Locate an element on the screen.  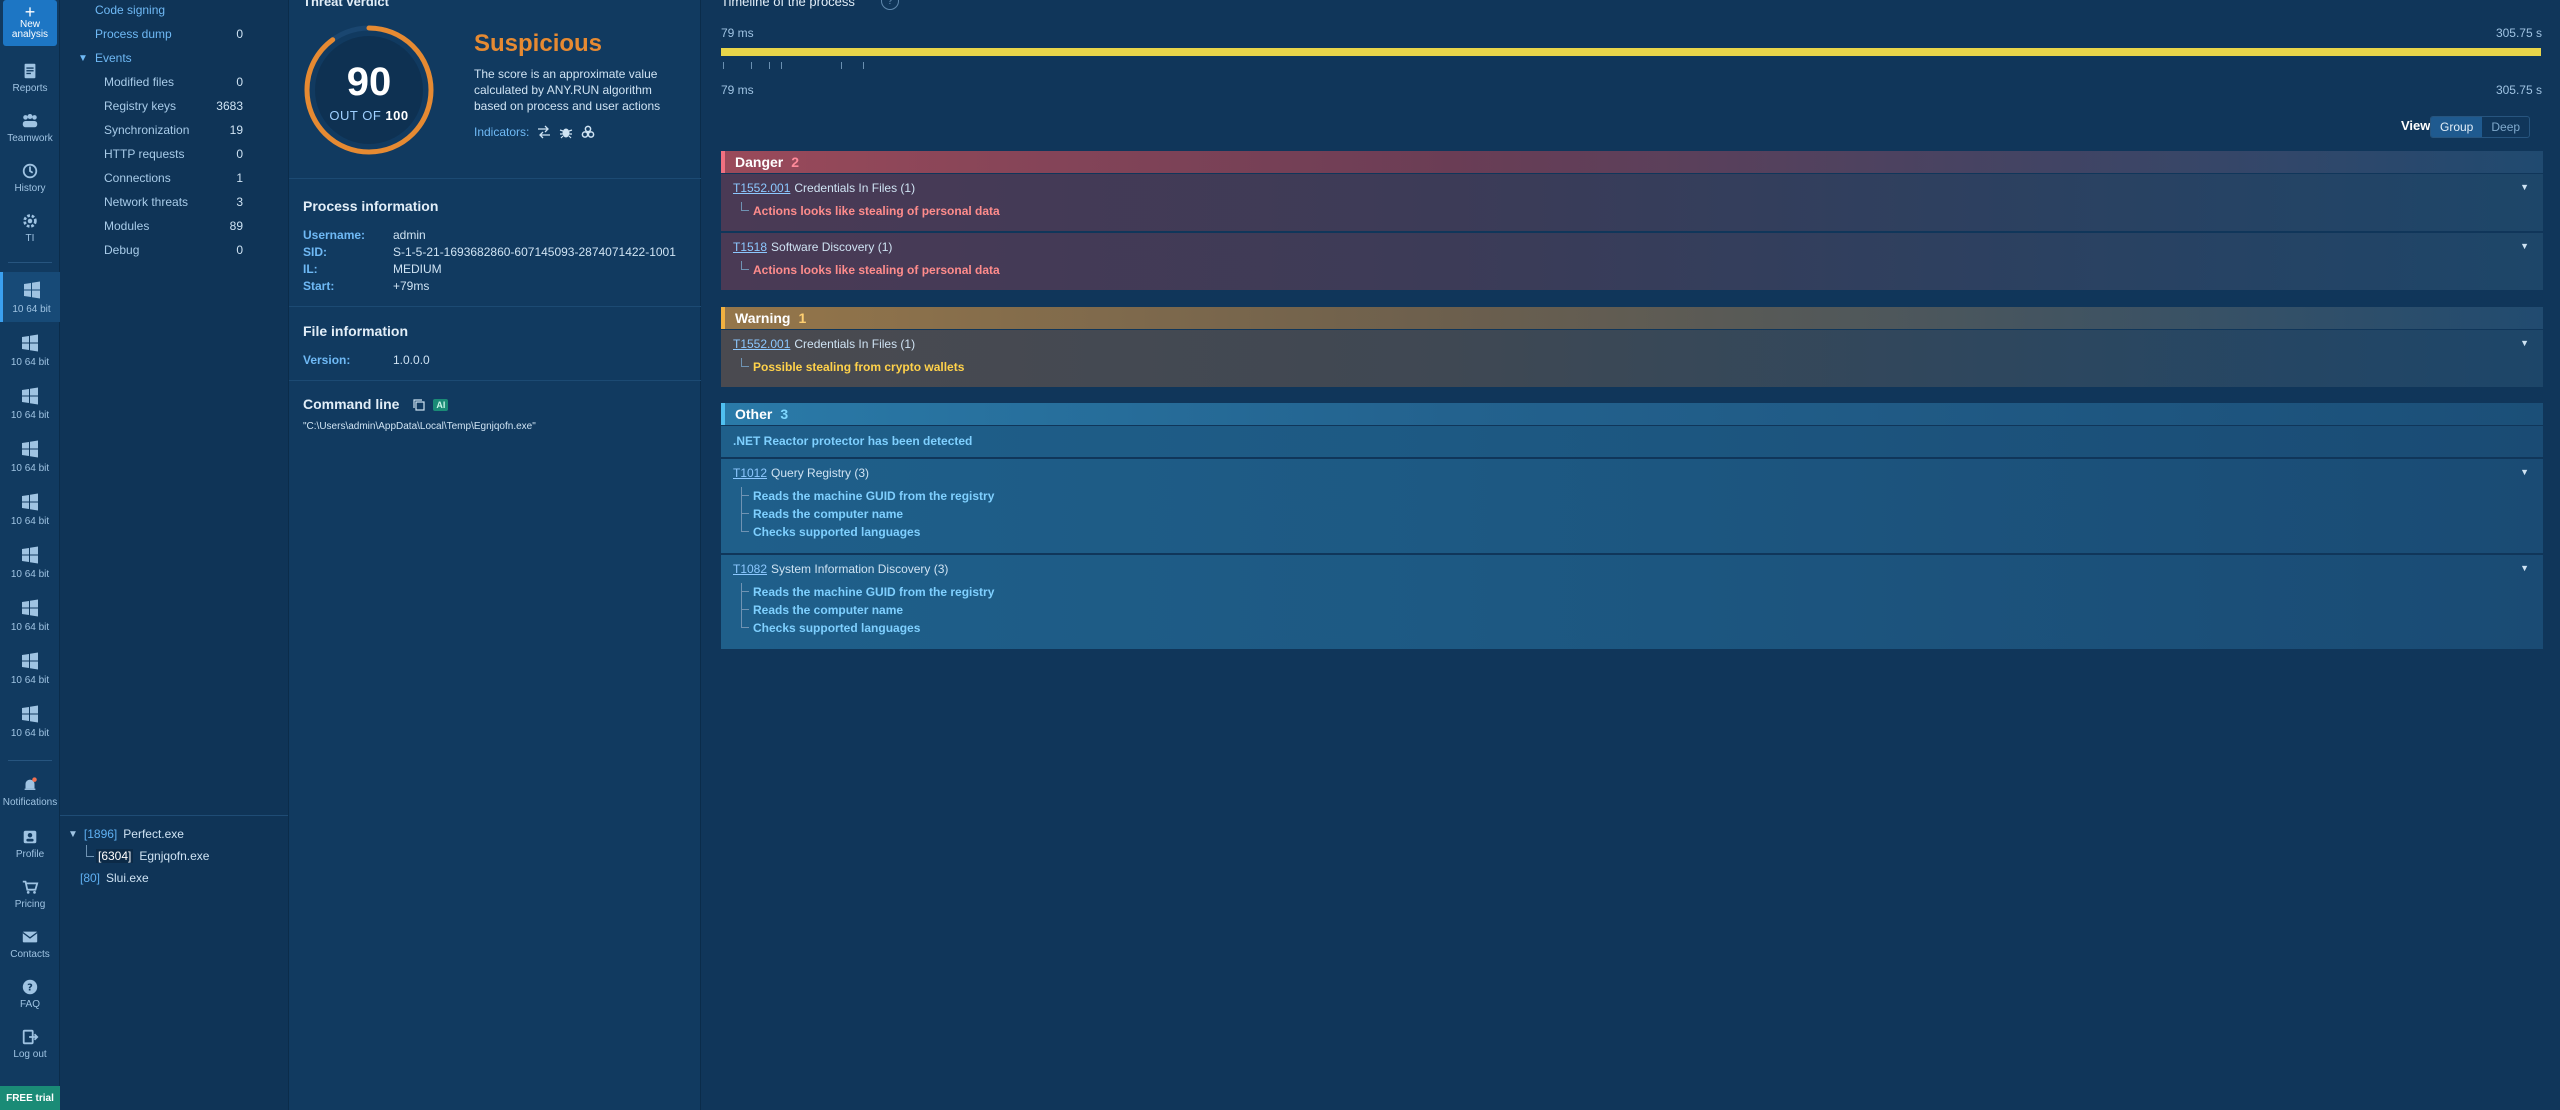
events-toggle: ▼ Events is located at coordinates (174, 58).